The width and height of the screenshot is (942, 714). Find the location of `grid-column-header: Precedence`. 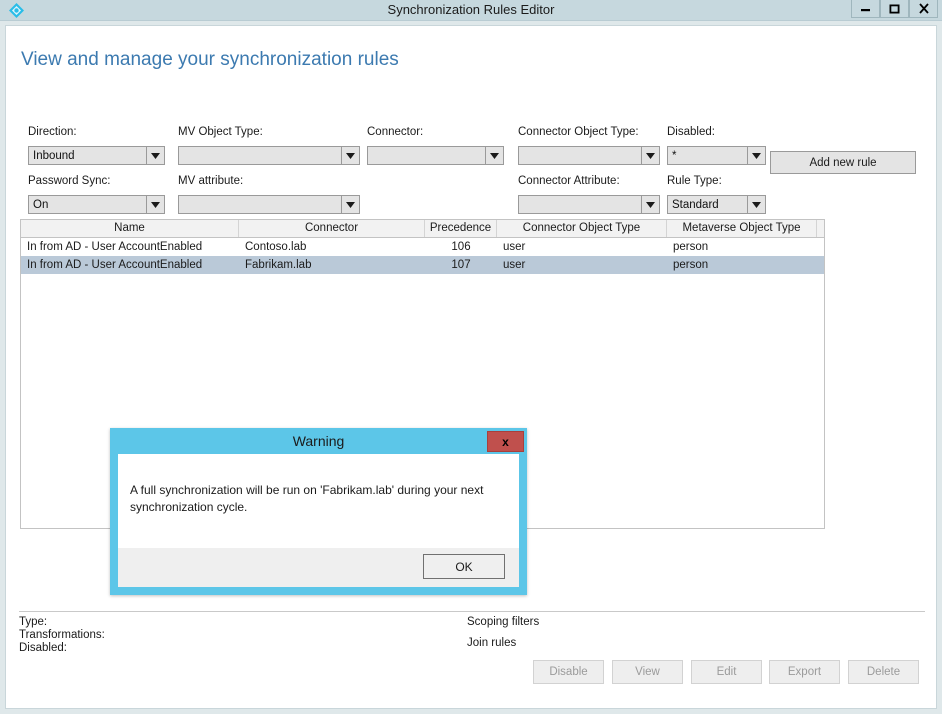

grid-column-header: Precedence is located at coordinates (461, 228).